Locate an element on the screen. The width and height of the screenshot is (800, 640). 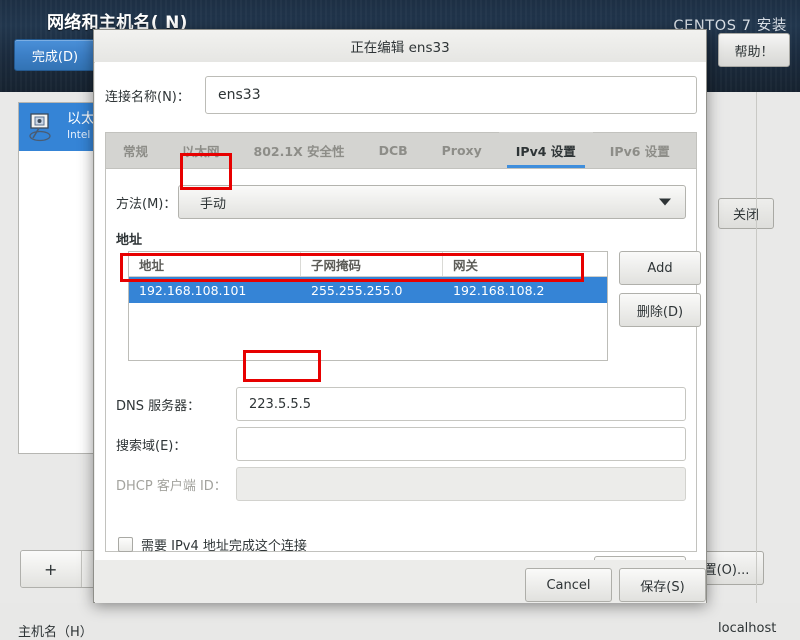
require-ipv4-checkbox-row: 需要 IPv4 地址完成这个连接 is located at coordinates (212, 544).